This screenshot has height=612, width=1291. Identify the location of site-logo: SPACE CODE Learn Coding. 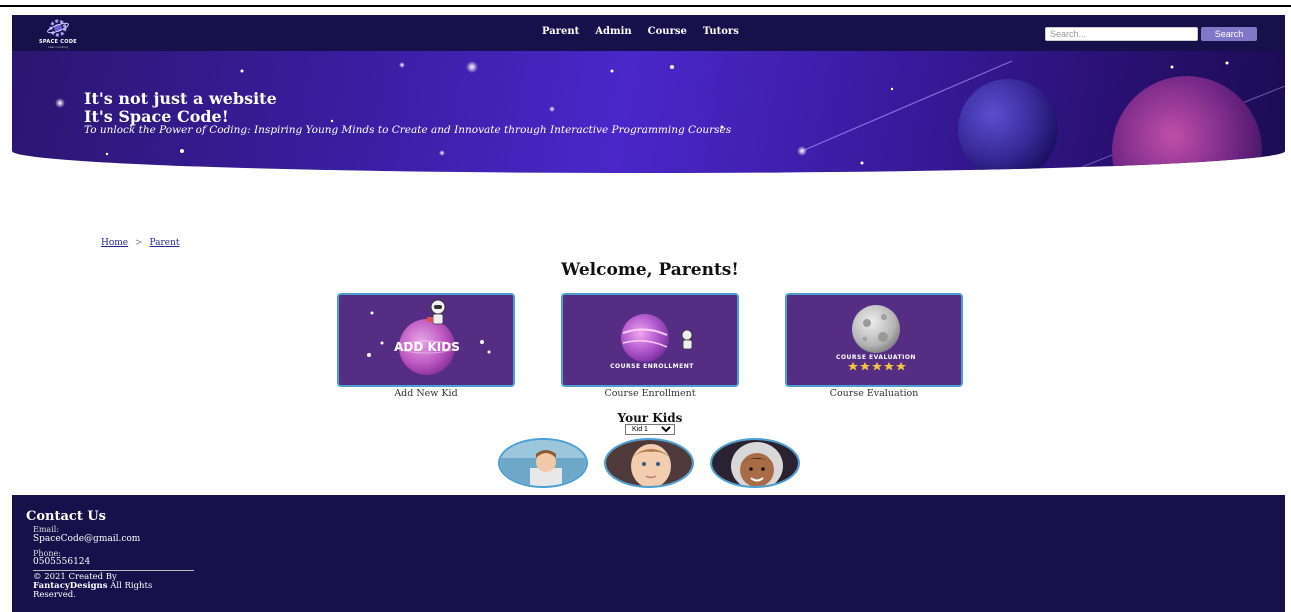
(58, 33).